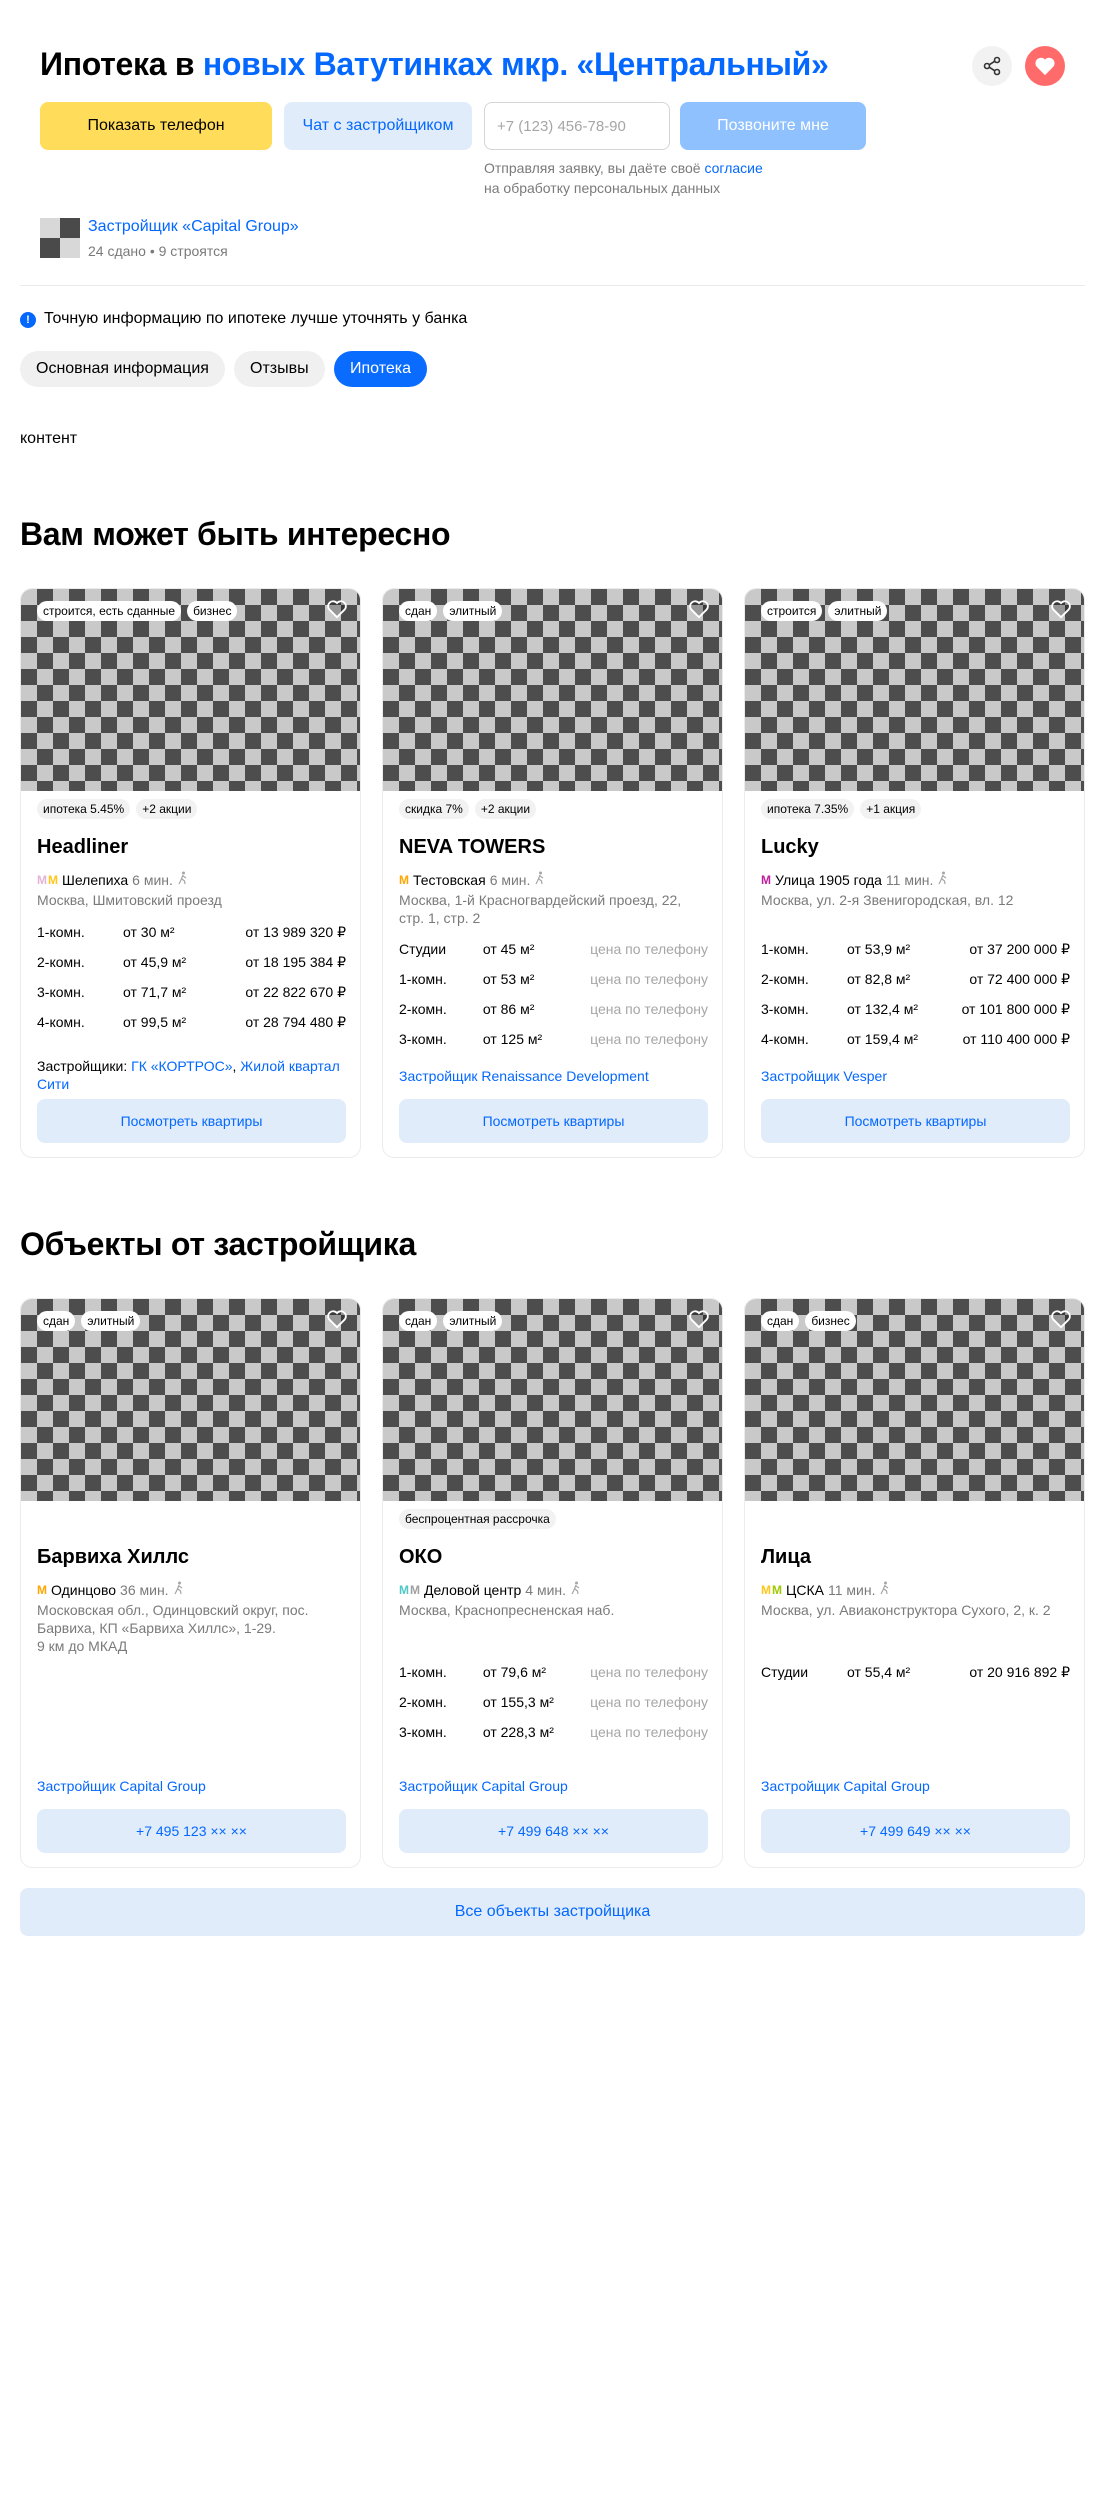 The height and width of the screenshot is (2500, 1100). I want to click on developer-link: Застройщик Renaissance Development, so click(524, 1076).